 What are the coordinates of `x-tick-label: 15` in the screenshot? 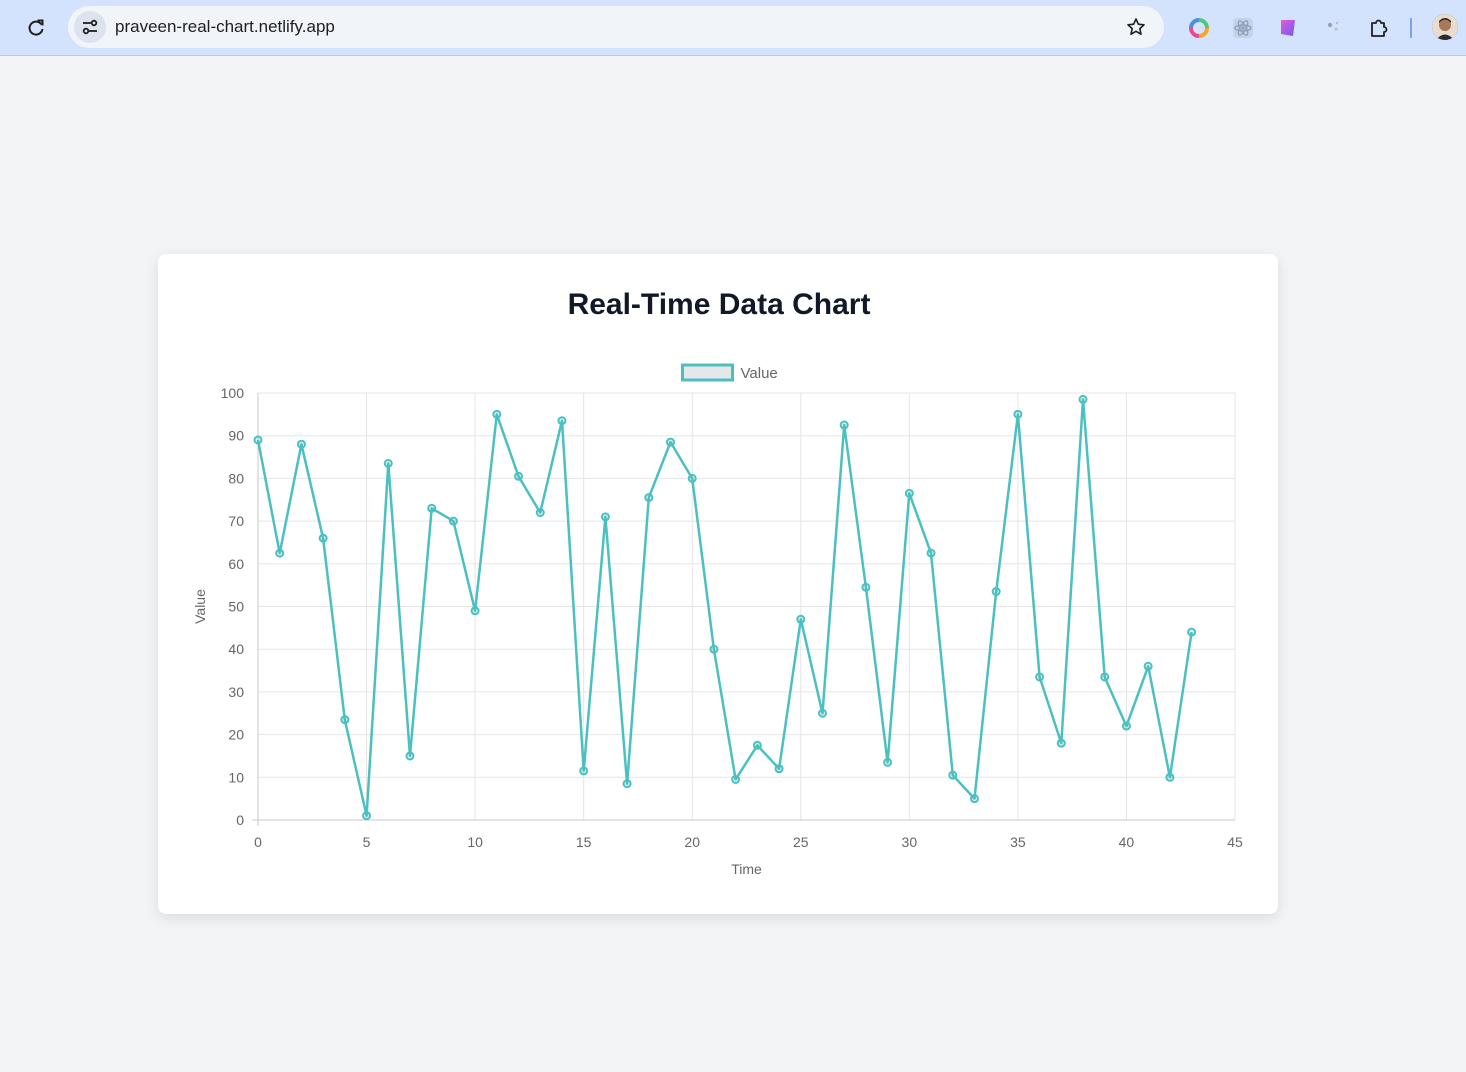 It's located at (584, 842).